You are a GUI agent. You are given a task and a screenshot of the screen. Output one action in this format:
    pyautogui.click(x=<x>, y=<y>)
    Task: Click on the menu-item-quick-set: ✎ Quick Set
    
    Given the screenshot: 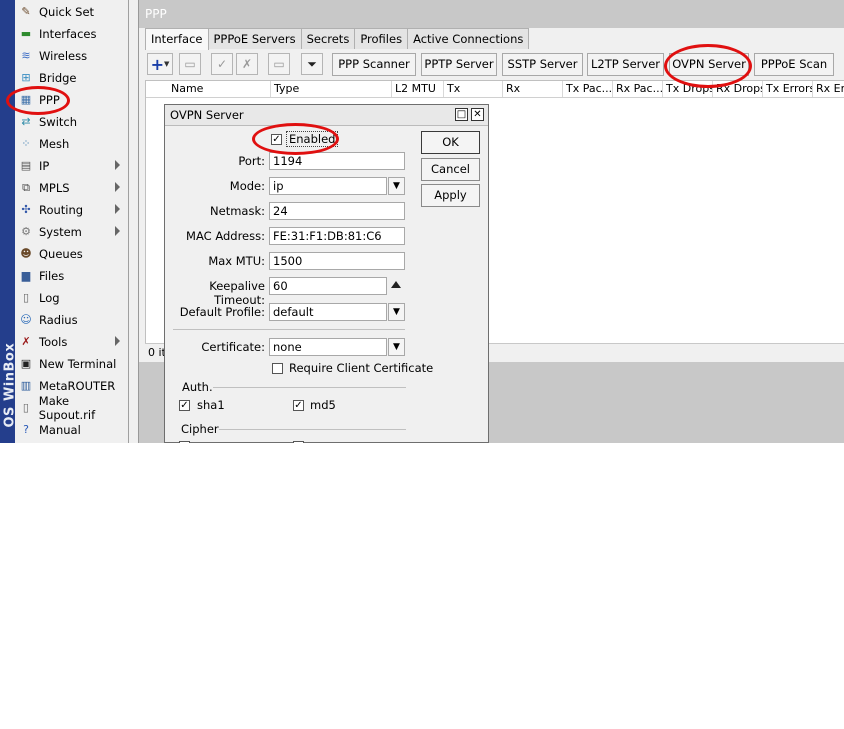 What is the action you would take?
    pyautogui.click(x=71, y=12)
    